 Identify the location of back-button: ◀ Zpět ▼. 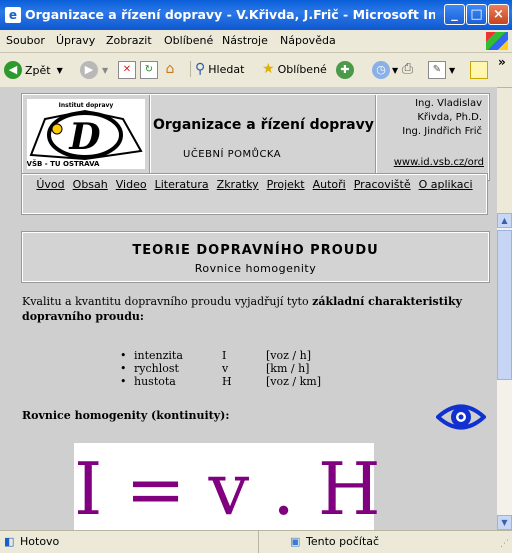
(33, 70).